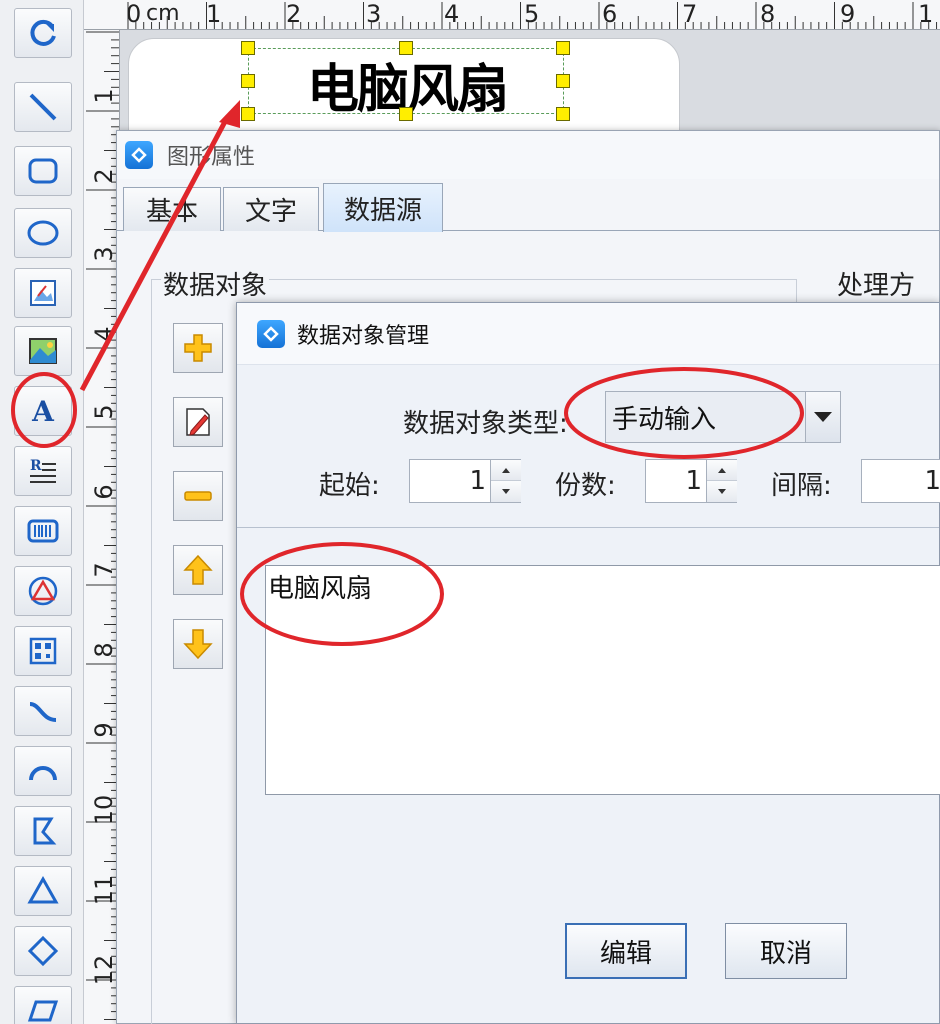 The height and width of the screenshot is (1024, 940). What do you see at coordinates (528, 155) in the screenshot?
I see `dialog-titlebar: 图形属性` at bounding box center [528, 155].